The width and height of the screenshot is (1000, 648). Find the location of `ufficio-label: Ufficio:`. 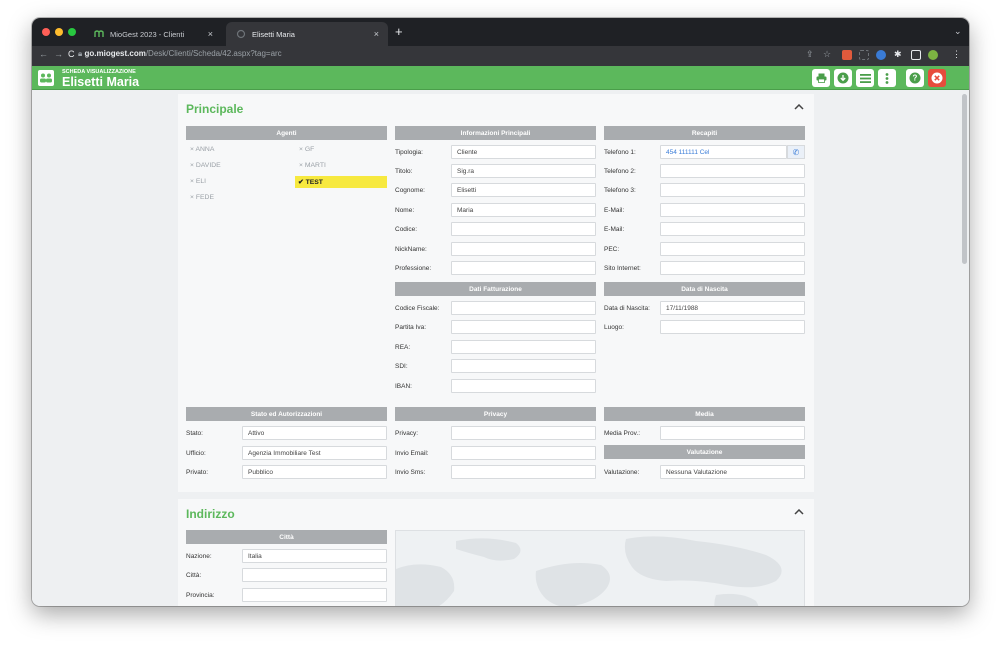

ufficio-label: Ufficio: is located at coordinates (196, 453).